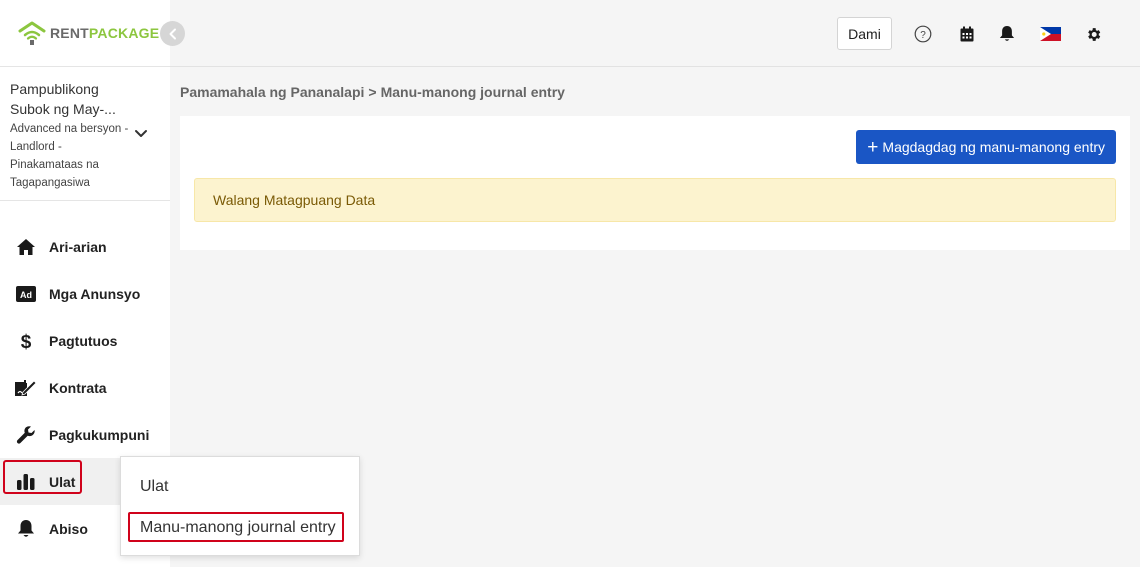 The width and height of the screenshot is (1140, 567). What do you see at coordinates (472, 92) in the screenshot?
I see `breadcrumb-current: Manu-manong journal entry` at bounding box center [472, 92].